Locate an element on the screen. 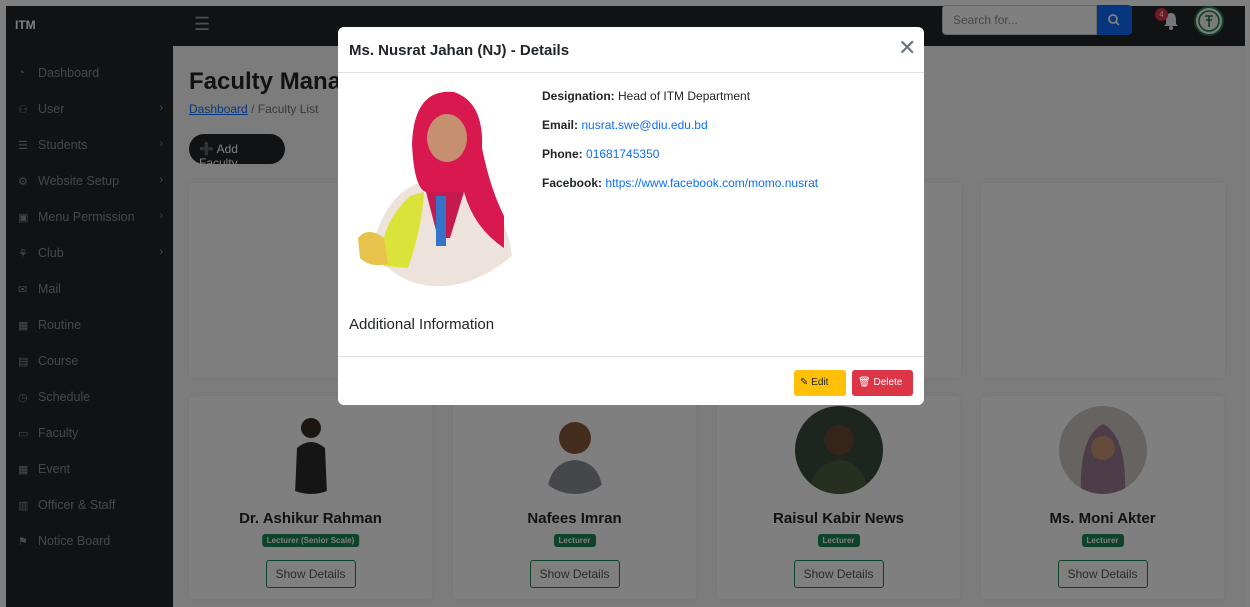 This screenshot has height=607, width=1250. delete-label: Delete is located at coordinates (888, 382).